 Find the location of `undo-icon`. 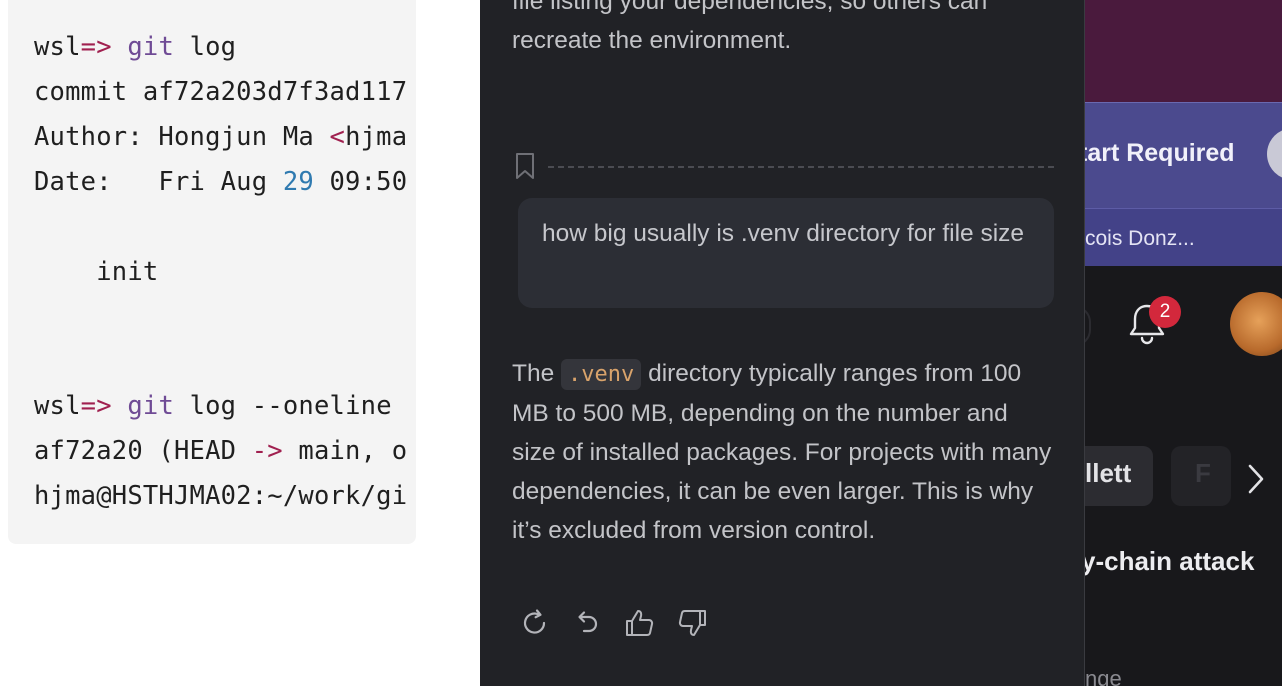

undo-icon is located at coordinates (588, 622).